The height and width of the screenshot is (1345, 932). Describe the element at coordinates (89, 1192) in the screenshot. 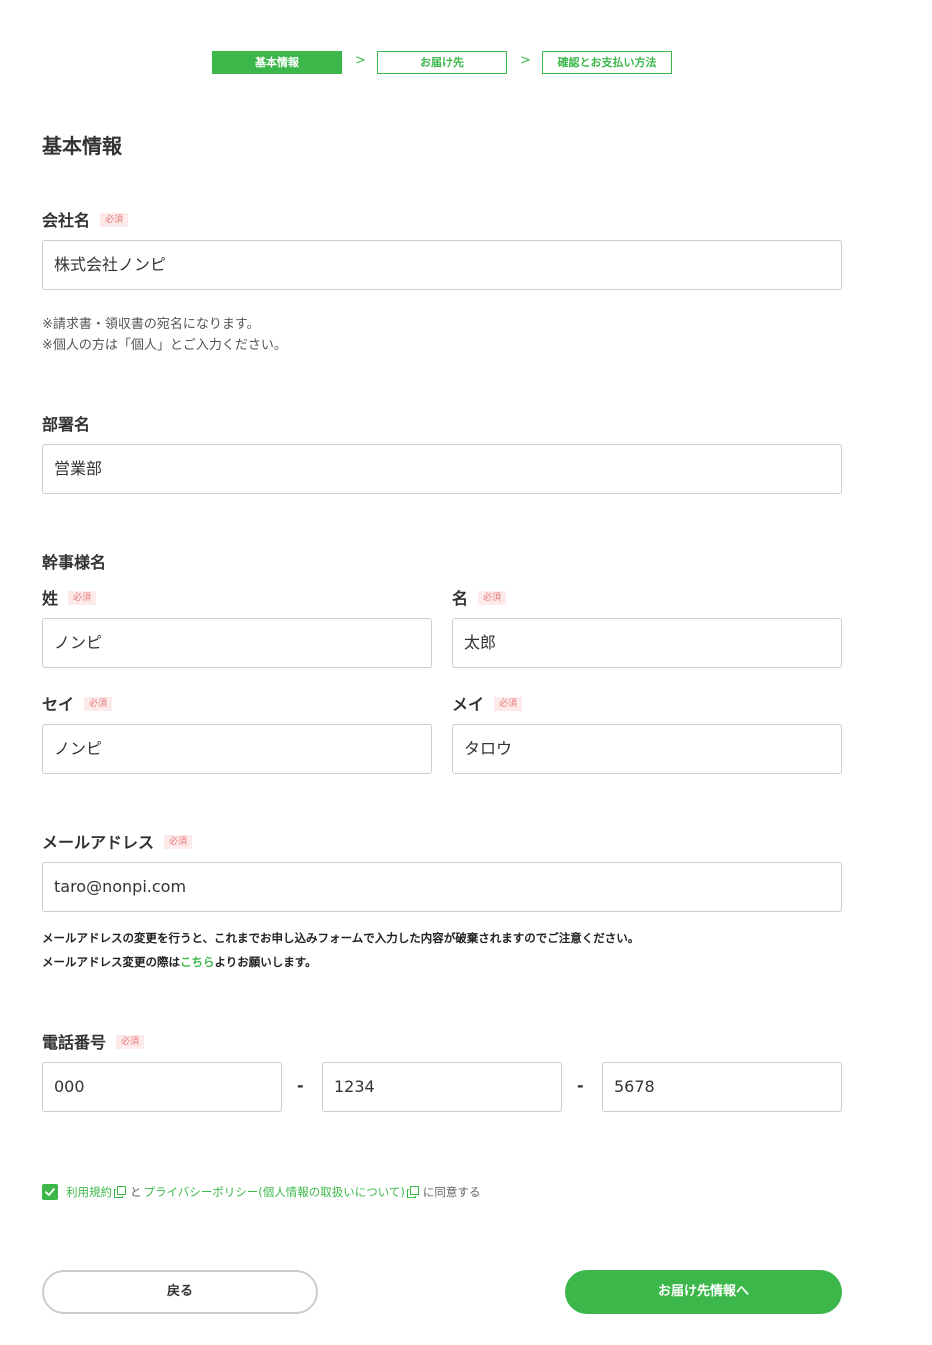

I see `terms-link: 利用規約` at that location.